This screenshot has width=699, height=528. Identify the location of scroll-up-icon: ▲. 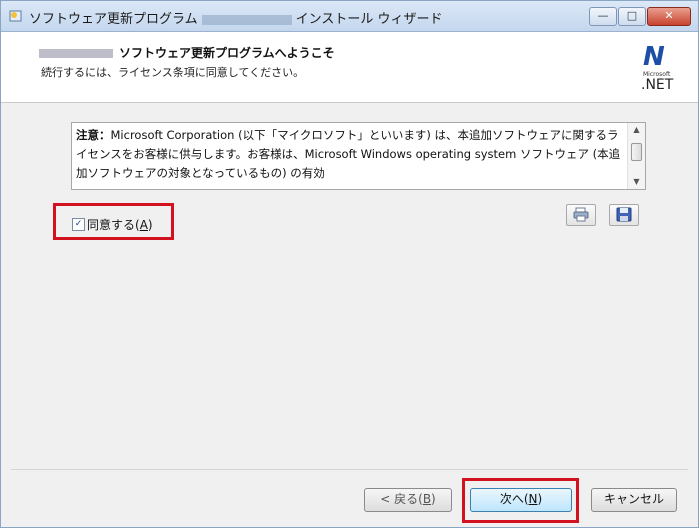
(636, 130).